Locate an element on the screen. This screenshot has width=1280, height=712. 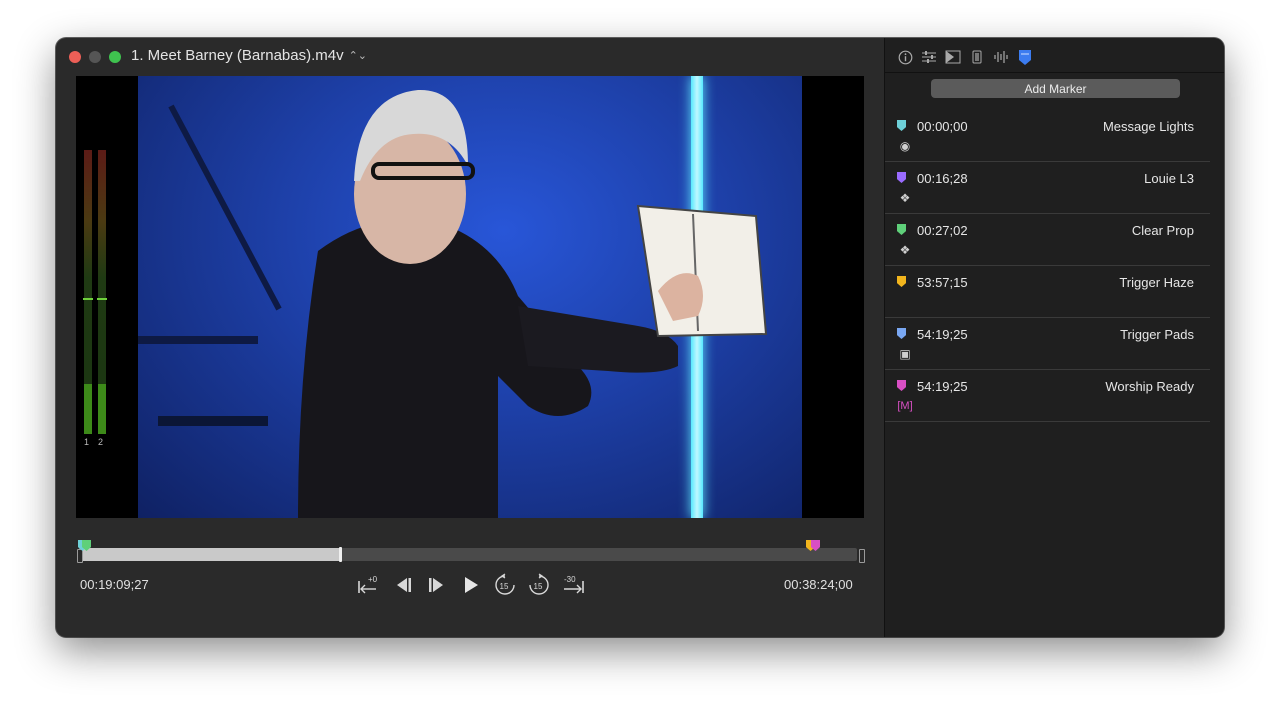
play-icon is located at coordinates (471, 585).